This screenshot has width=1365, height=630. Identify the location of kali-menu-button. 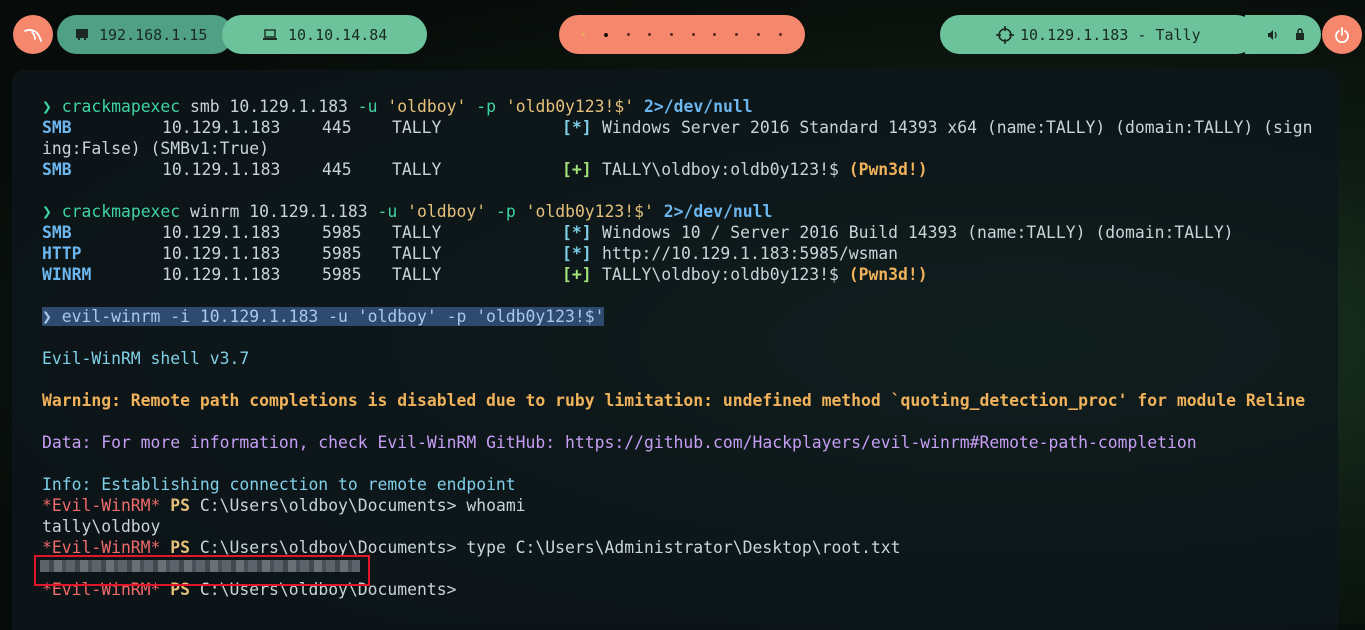
(33, 34).